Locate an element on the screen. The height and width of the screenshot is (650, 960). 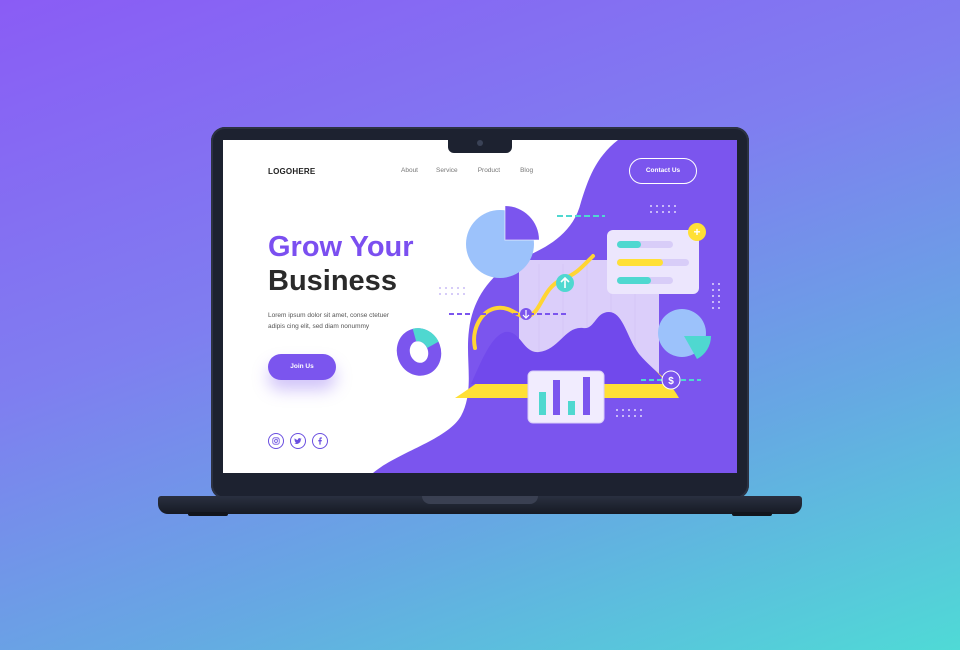
hero-title: Grow Your Business is located at coordinates (341, 264).